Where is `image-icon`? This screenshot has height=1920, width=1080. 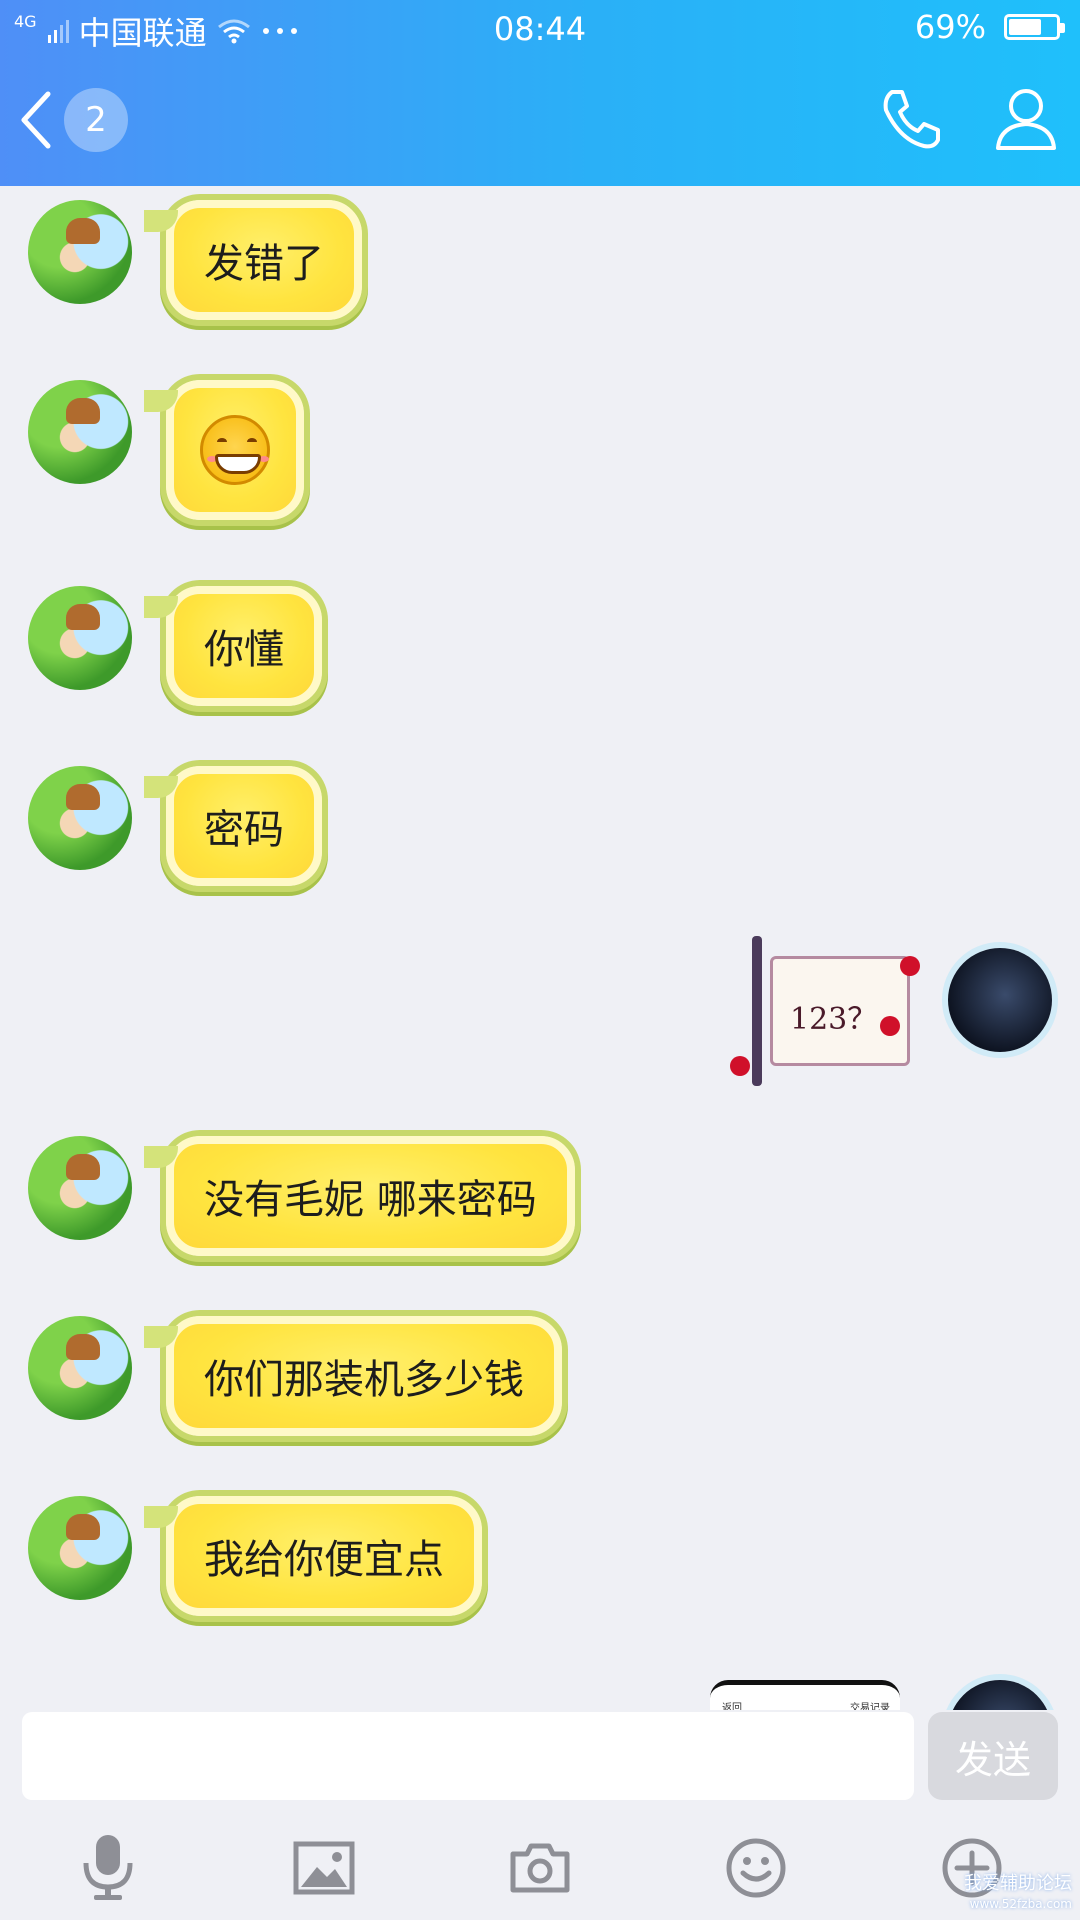 image-icon is located at coordinates (324, 1868).